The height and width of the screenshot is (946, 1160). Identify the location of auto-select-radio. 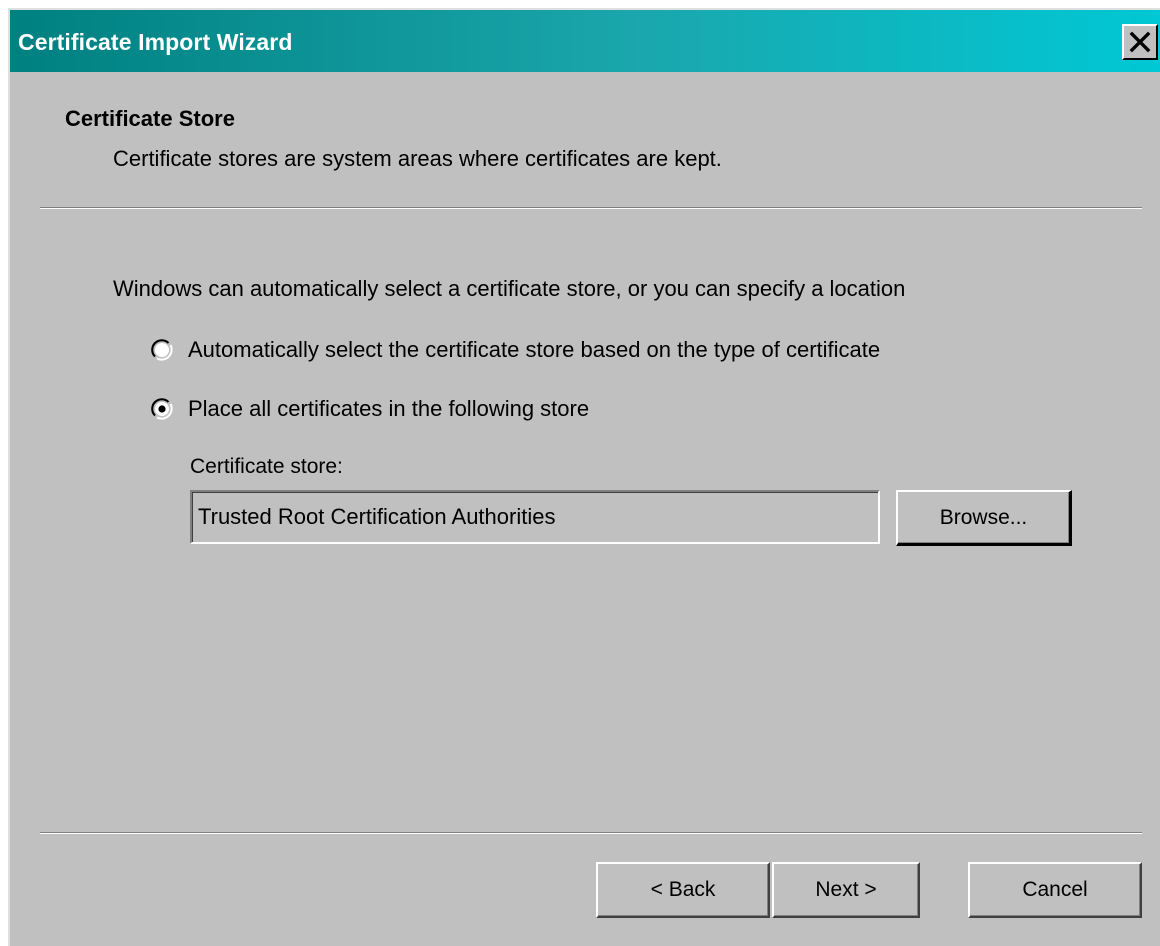
(162, 350).